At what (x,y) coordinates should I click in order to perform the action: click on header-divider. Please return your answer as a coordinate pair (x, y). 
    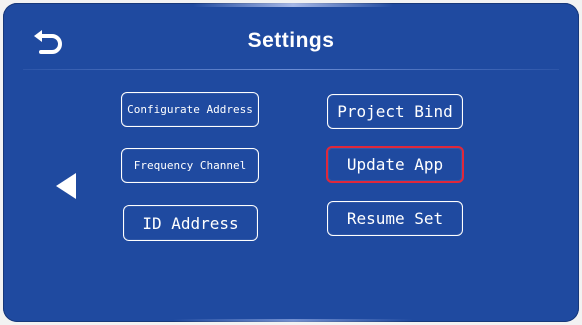
    Looking at the image, I should click on (291, 69).